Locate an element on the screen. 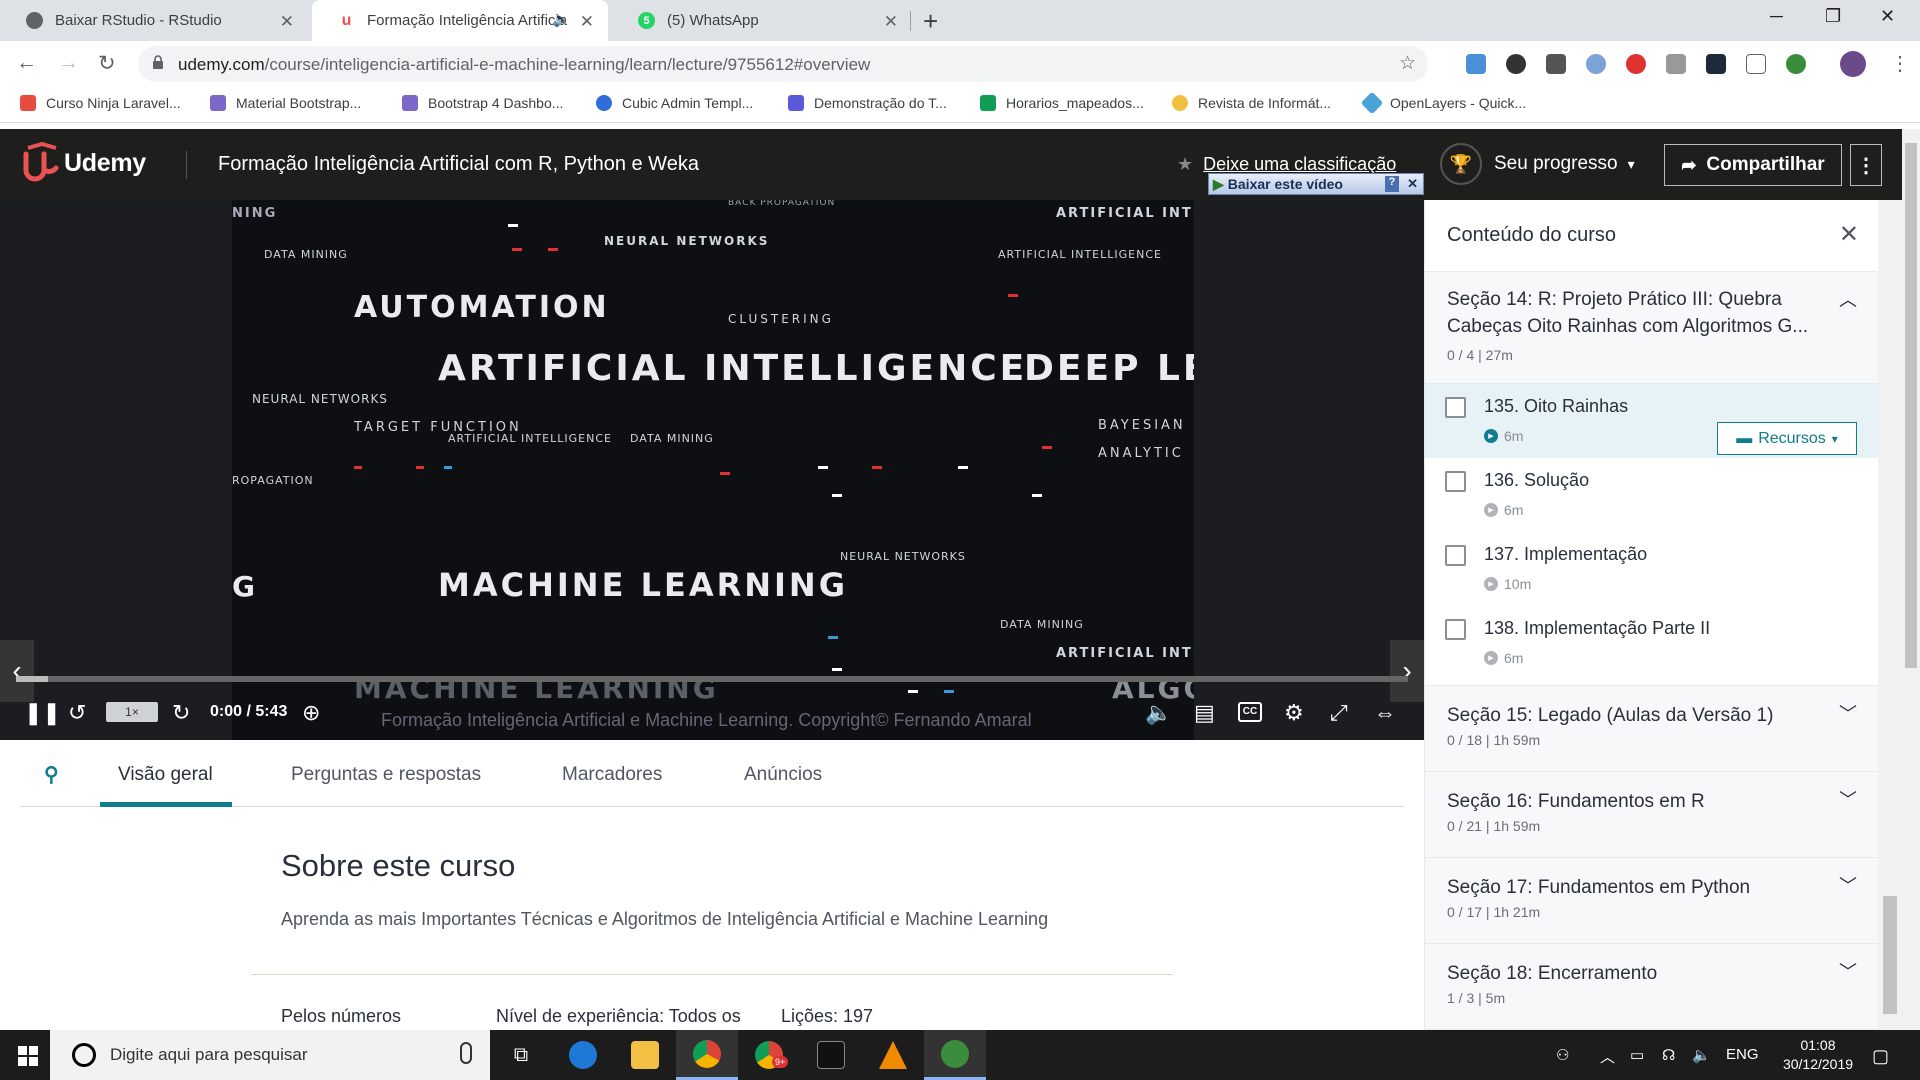 The width and height of the screenshot is (1920, 1080). maximize-icon: ❐ is located at coordinates (1833, 16).